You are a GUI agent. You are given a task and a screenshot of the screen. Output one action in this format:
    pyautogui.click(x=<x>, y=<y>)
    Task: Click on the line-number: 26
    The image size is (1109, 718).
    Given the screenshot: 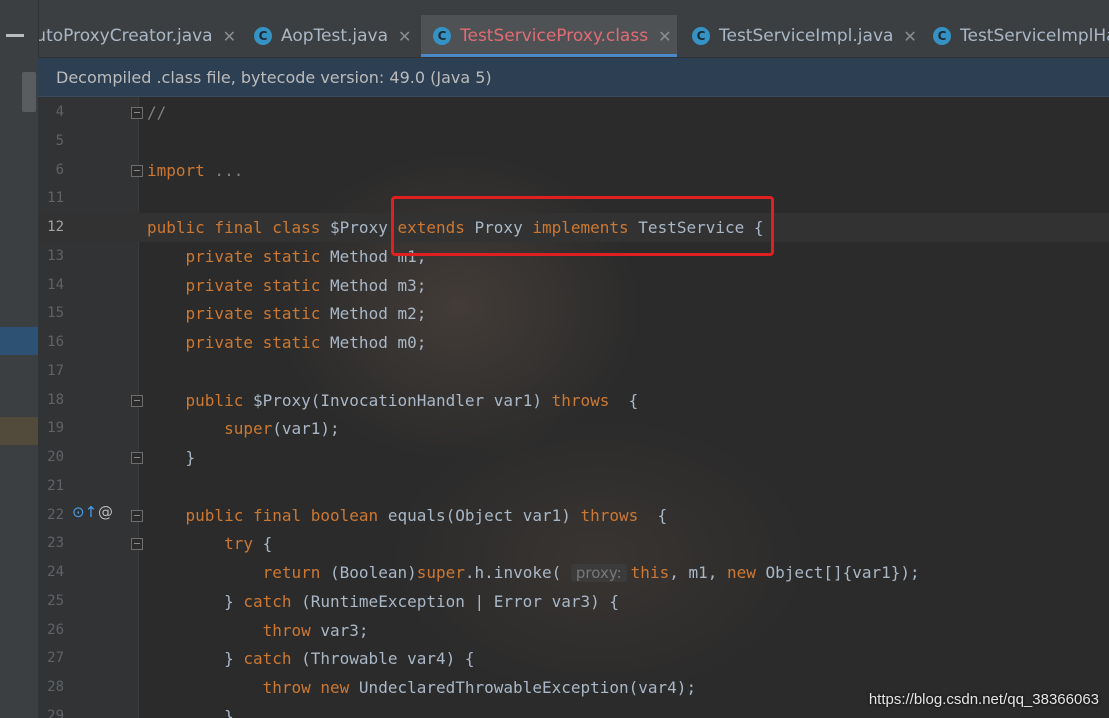 What is the action you would take?
    pyautogui.click(x=55, y=629)
    